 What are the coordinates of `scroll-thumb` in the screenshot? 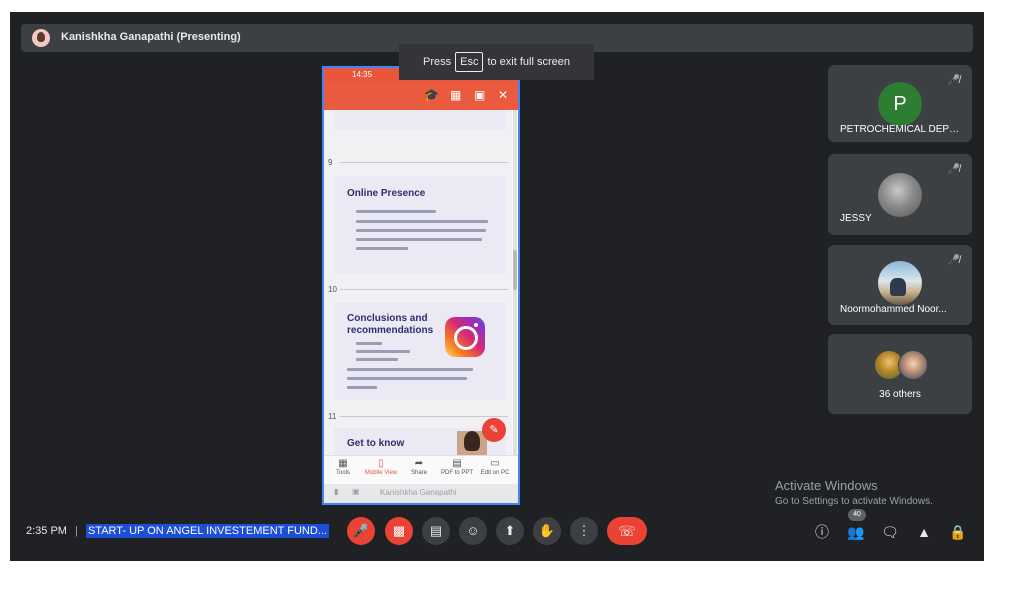 It's located at (515, 270).